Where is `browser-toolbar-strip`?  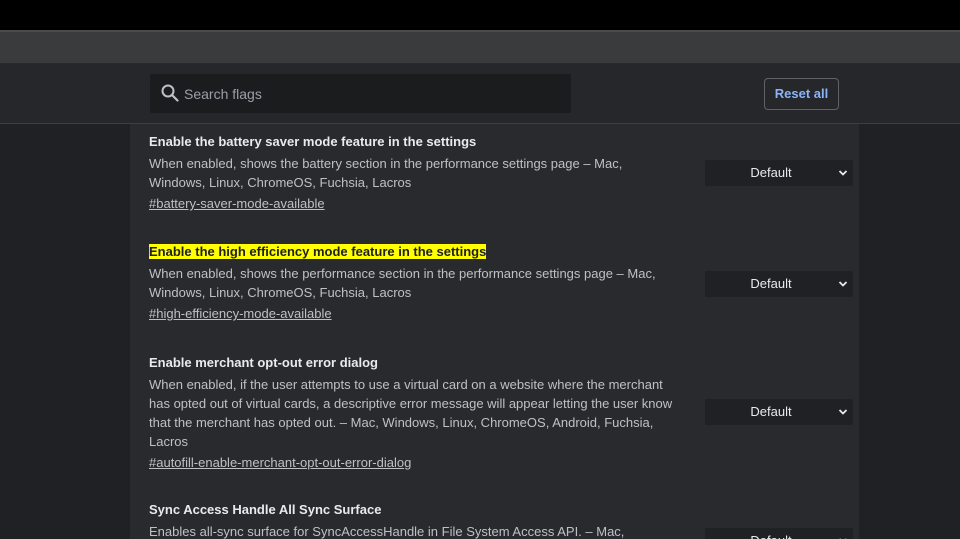 browser-toolbar-strip is located at coordinates (480, 47).